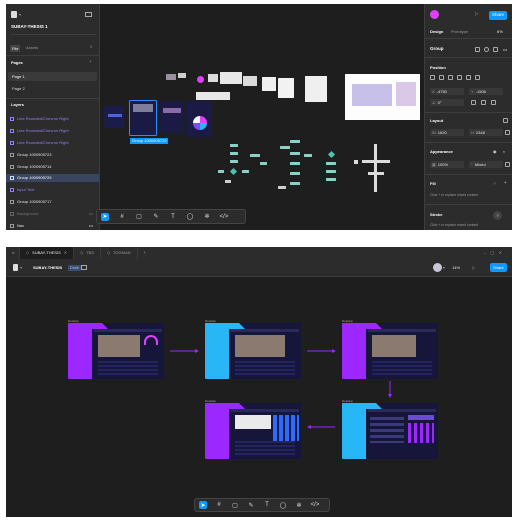 The image size is (517, 522). What do you see at coordinates (493, 102) in the screenshot?
I see `flip-vertical-icon` at bounding box center [493, 102].